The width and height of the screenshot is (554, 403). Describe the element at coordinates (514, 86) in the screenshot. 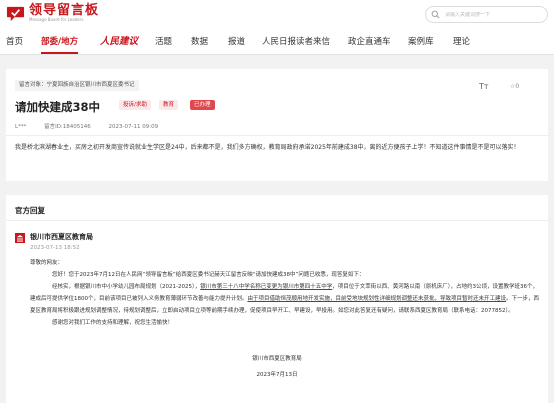

I see `like-button: ☆0` at that location.